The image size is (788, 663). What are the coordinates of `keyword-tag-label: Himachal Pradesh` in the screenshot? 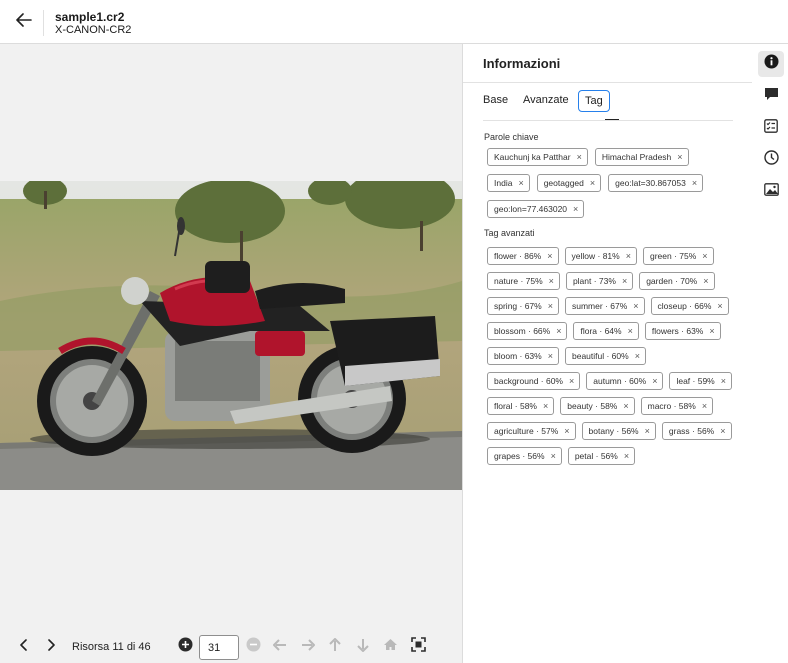 It's located at (636, 157).